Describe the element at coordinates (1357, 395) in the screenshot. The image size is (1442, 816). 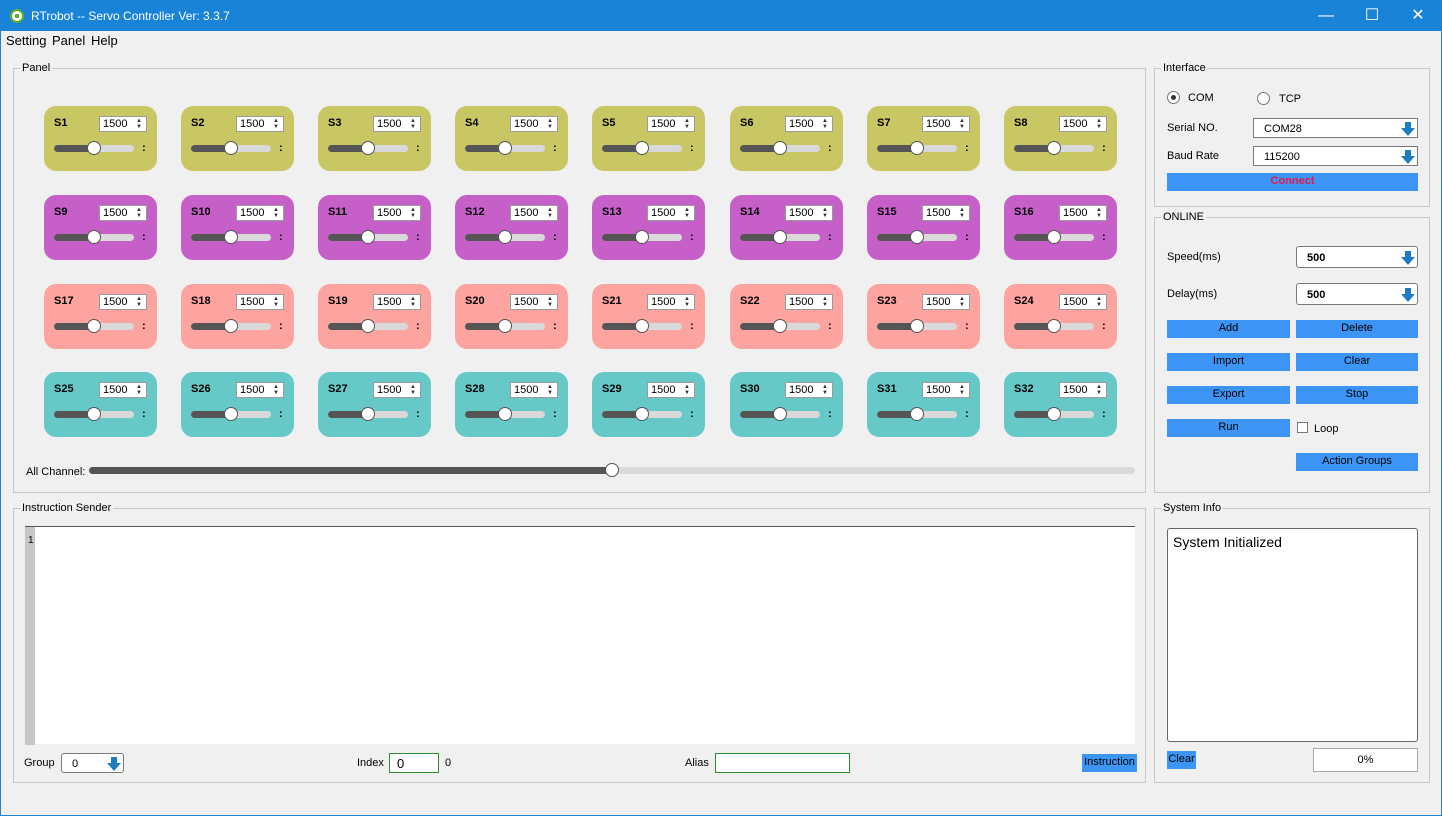
I see `stop-button: Stop` at that location.